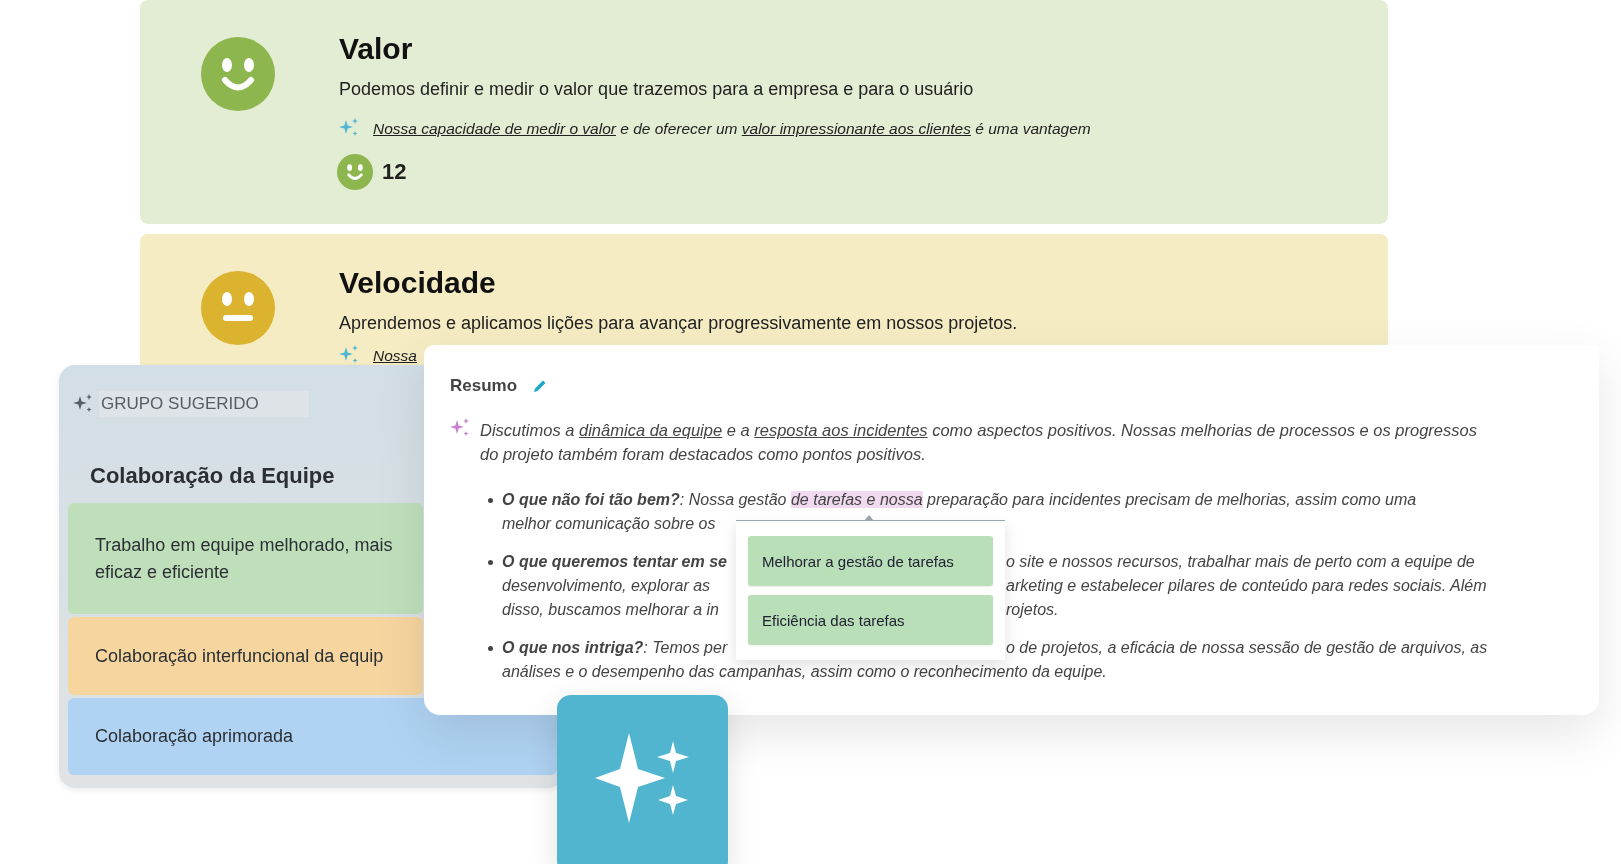  What do you see at coordinates (732, 128) in the screenshot?
I see `insight-text: Nossa capacidade de medir o valor e de oferecer um valor impressionante aos clientes é uma vantagem` at bounding box center [732, 128].